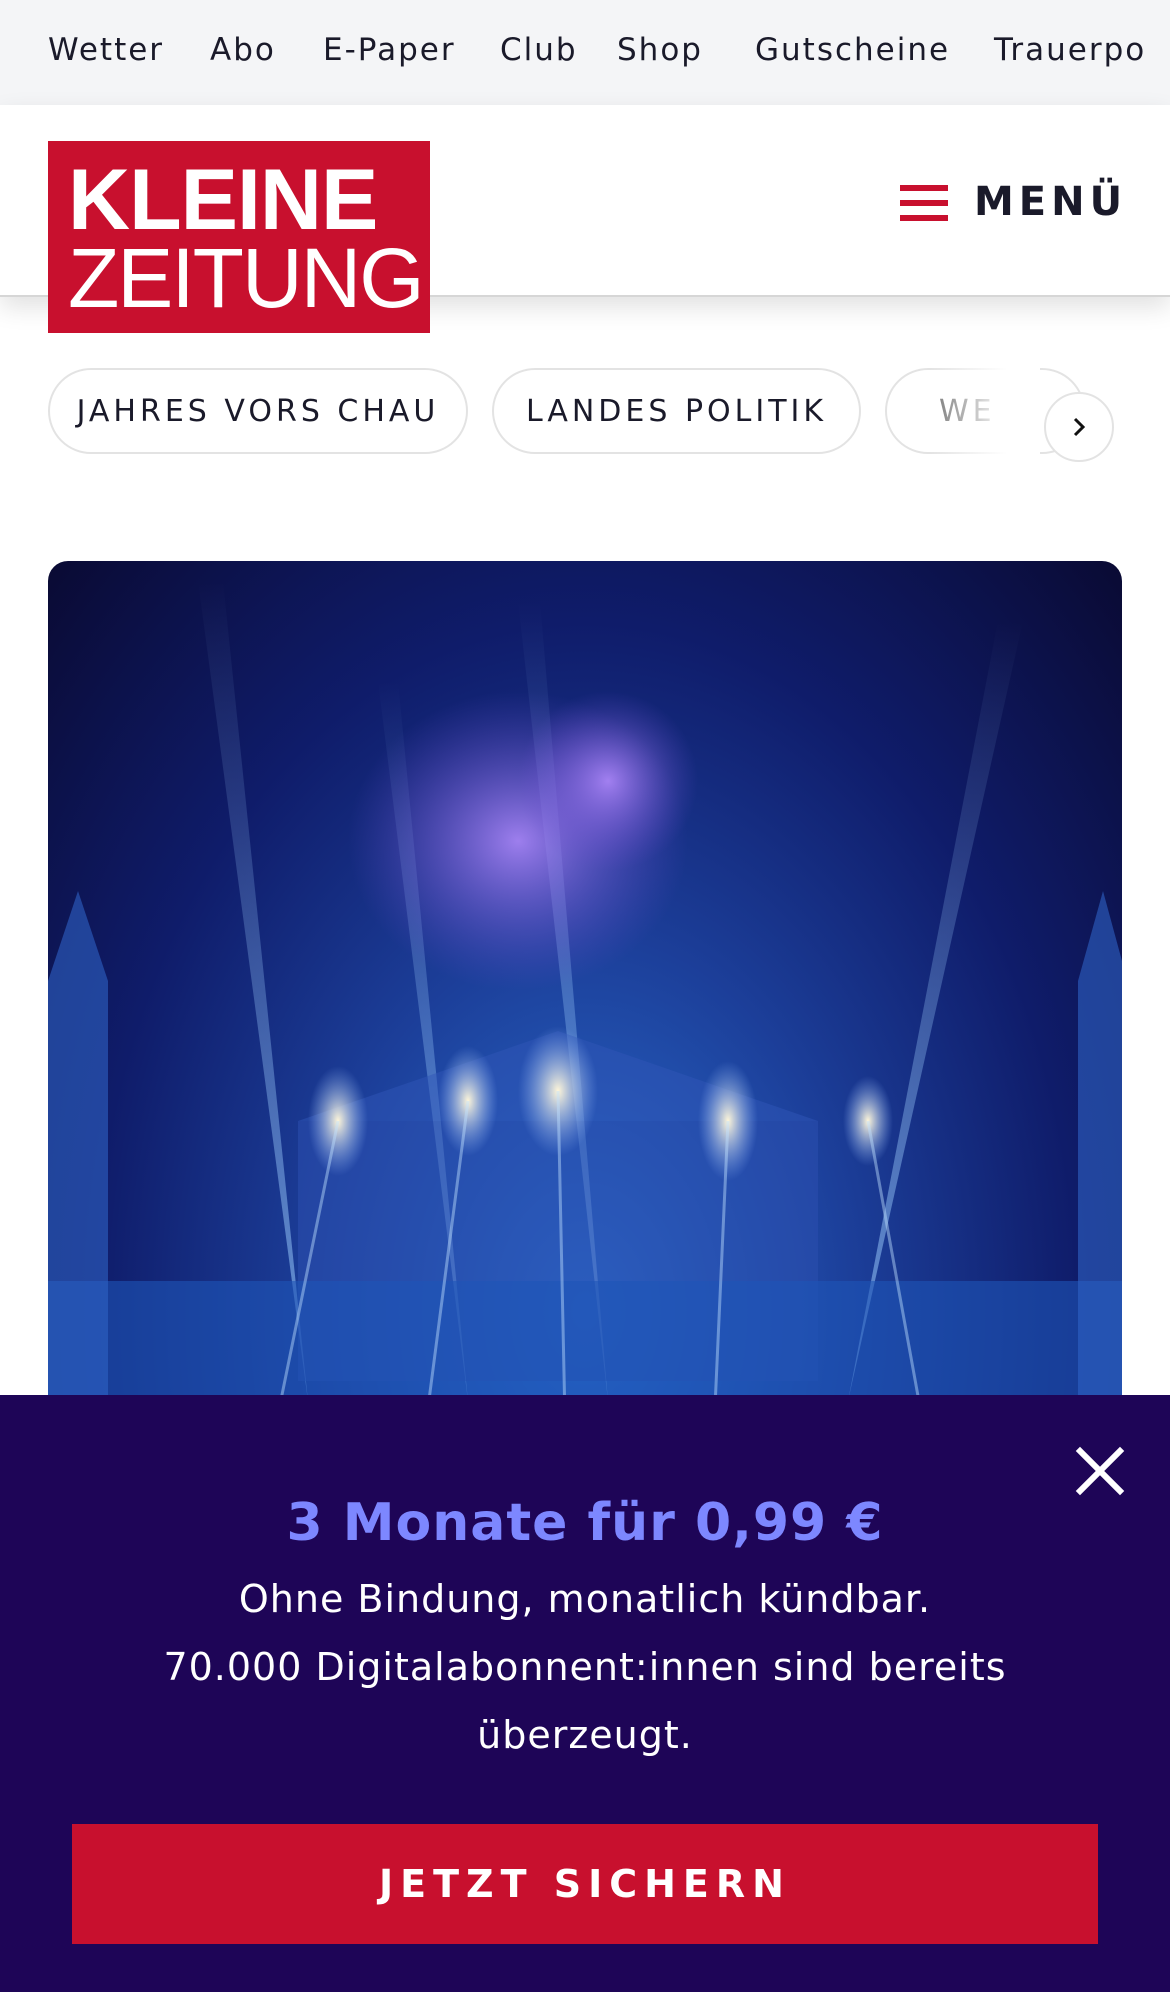 The width and height of the screenshot is (1170, 1992). Describe the element at coordinates (585, 1599) in the screenshot. I see `offer-line-1: Ohne Bindung, monatlich kündbar.` at that location.